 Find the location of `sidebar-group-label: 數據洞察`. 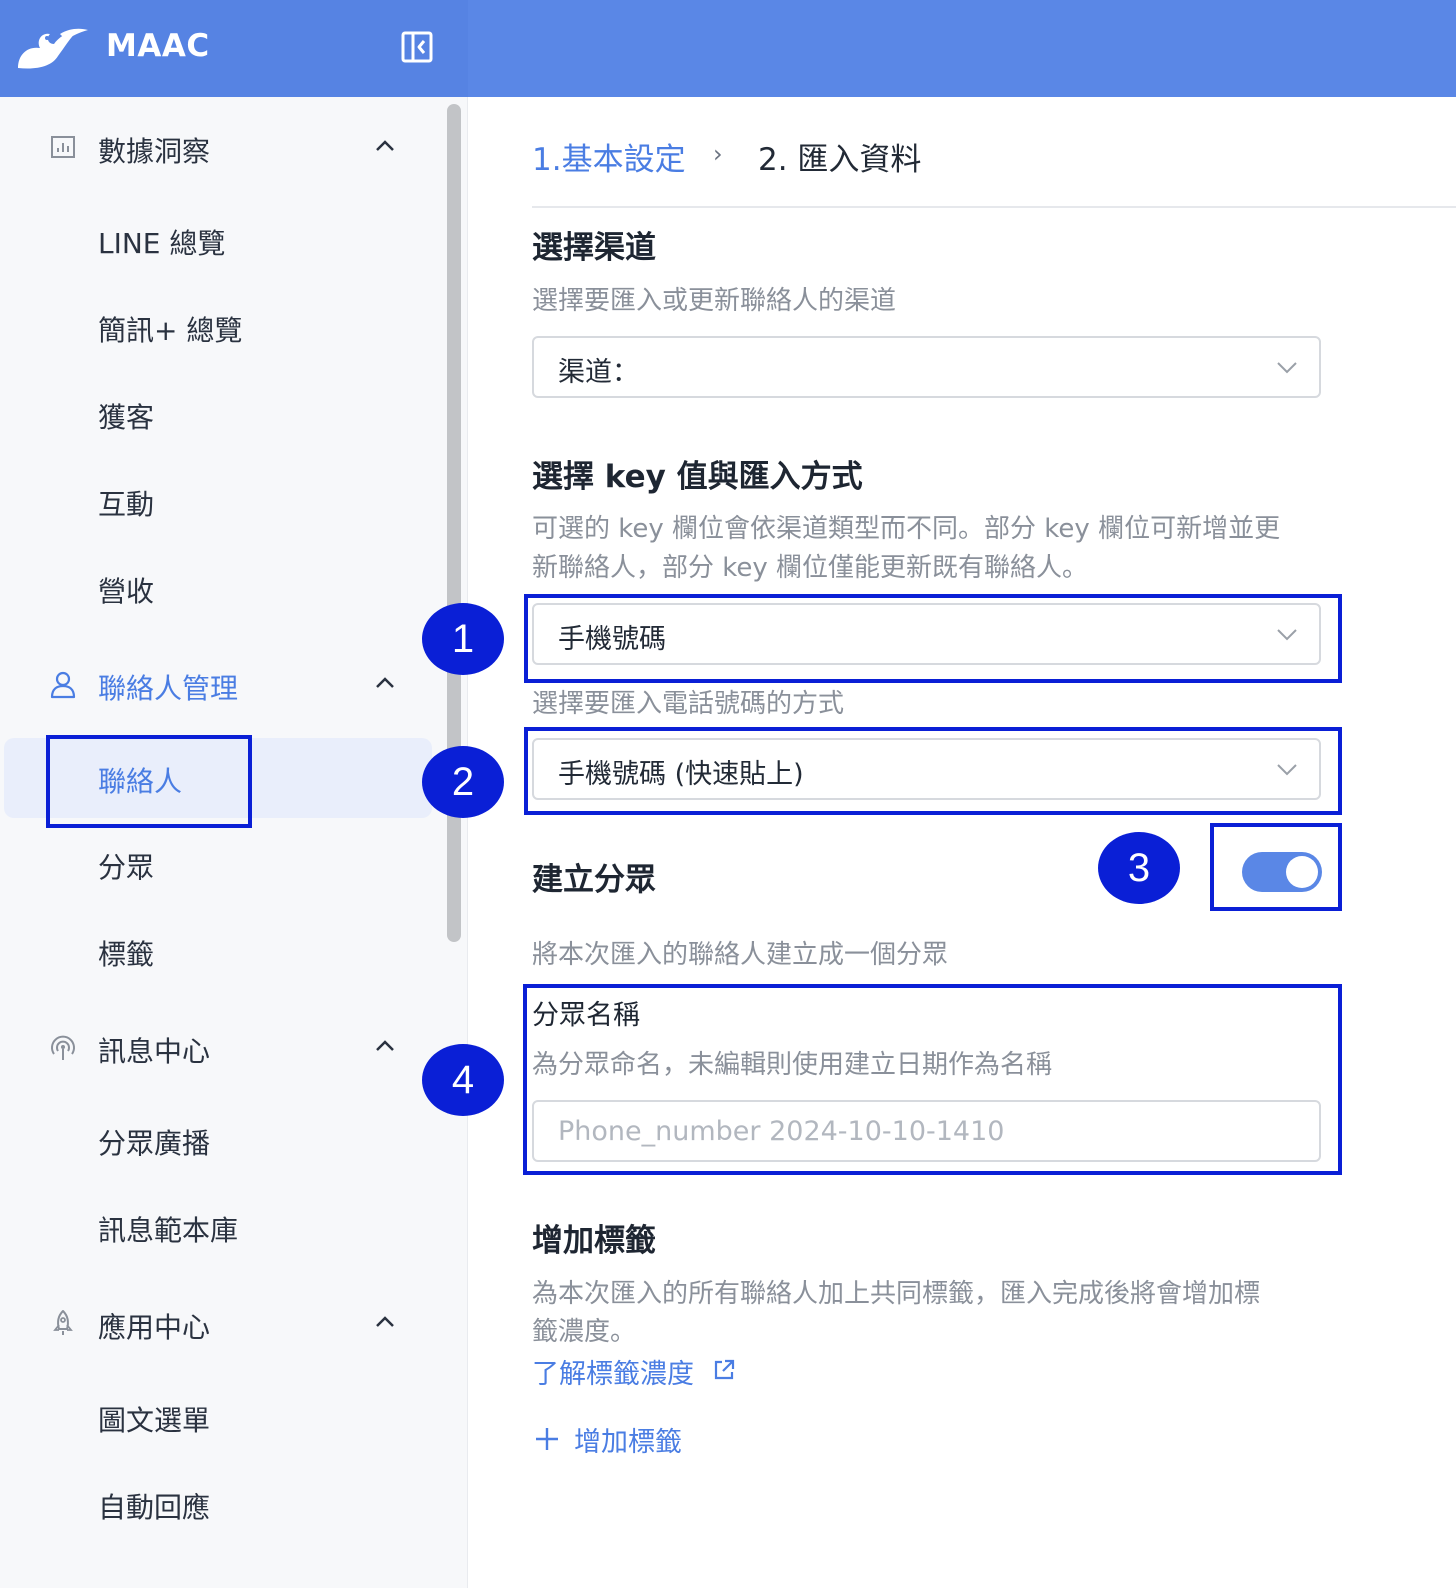

sidebar-group-label: 數據洞察 is located at coordinates (154, 151).